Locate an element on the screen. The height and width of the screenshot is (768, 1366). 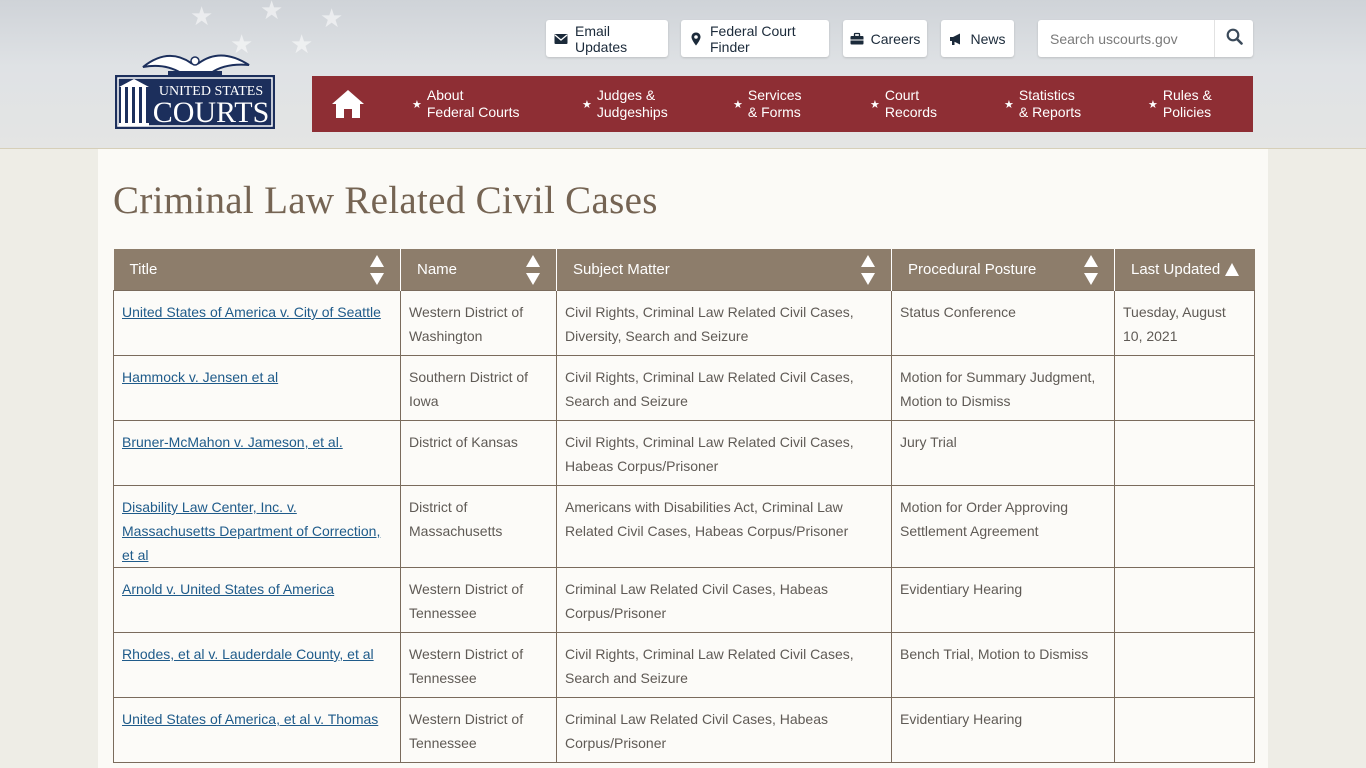
column-header-name: Name is located at coordinates (478, 270).